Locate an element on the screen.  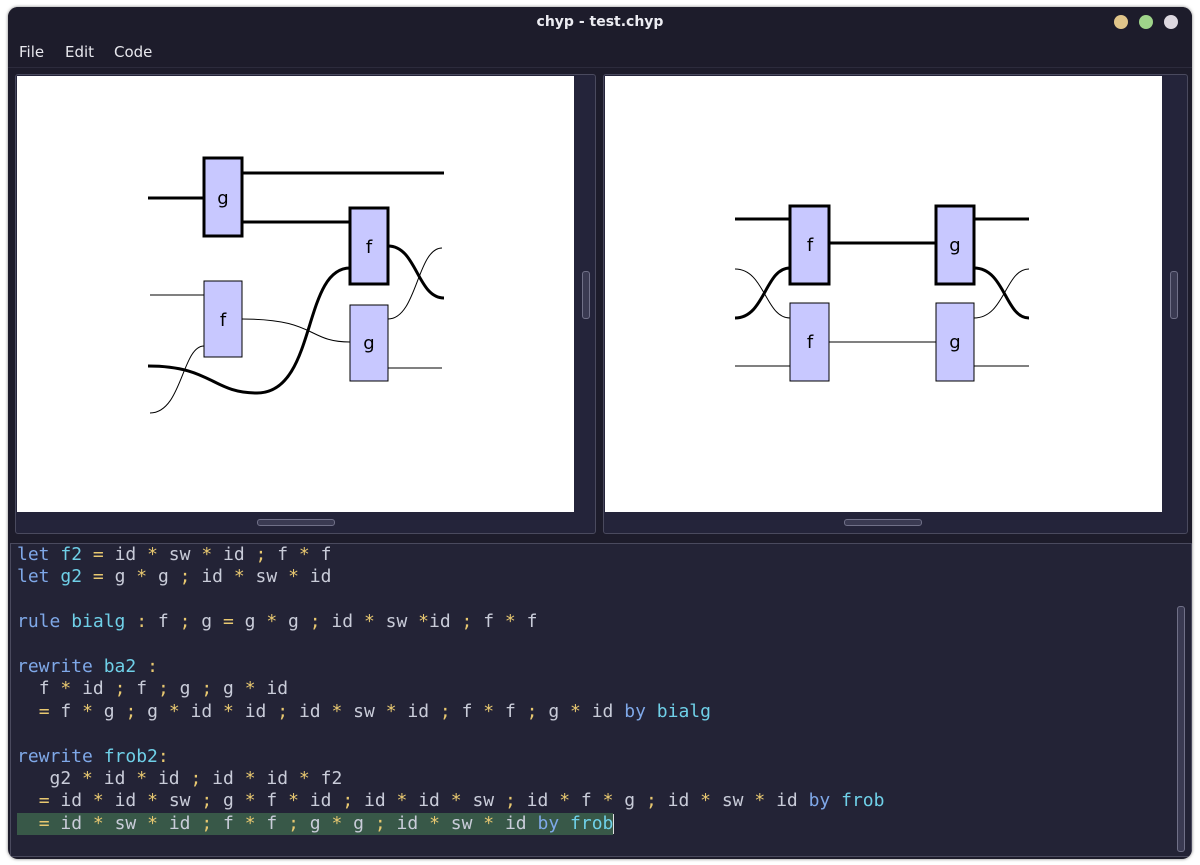
menu-file: File is located at coordinates (31, 52).